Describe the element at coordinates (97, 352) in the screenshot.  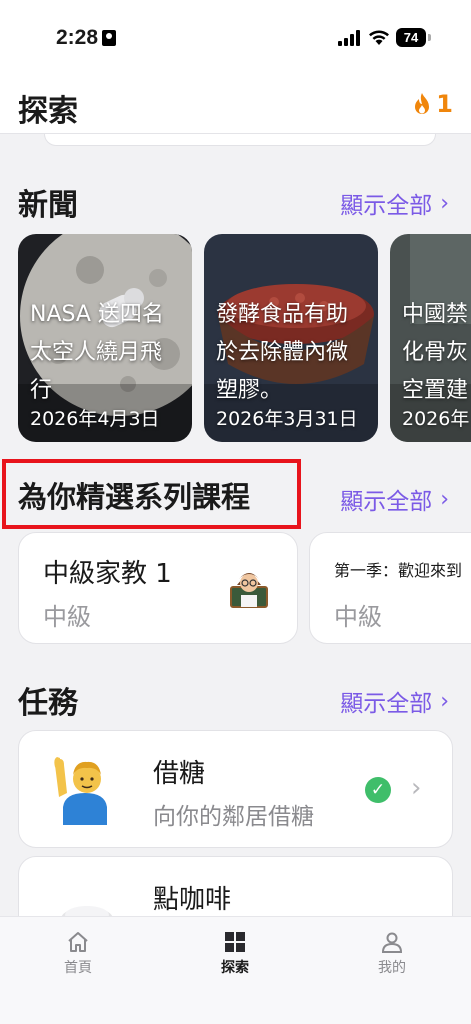
I see `news-headline: NASA 送四名太空人繞月飛行` at that location.